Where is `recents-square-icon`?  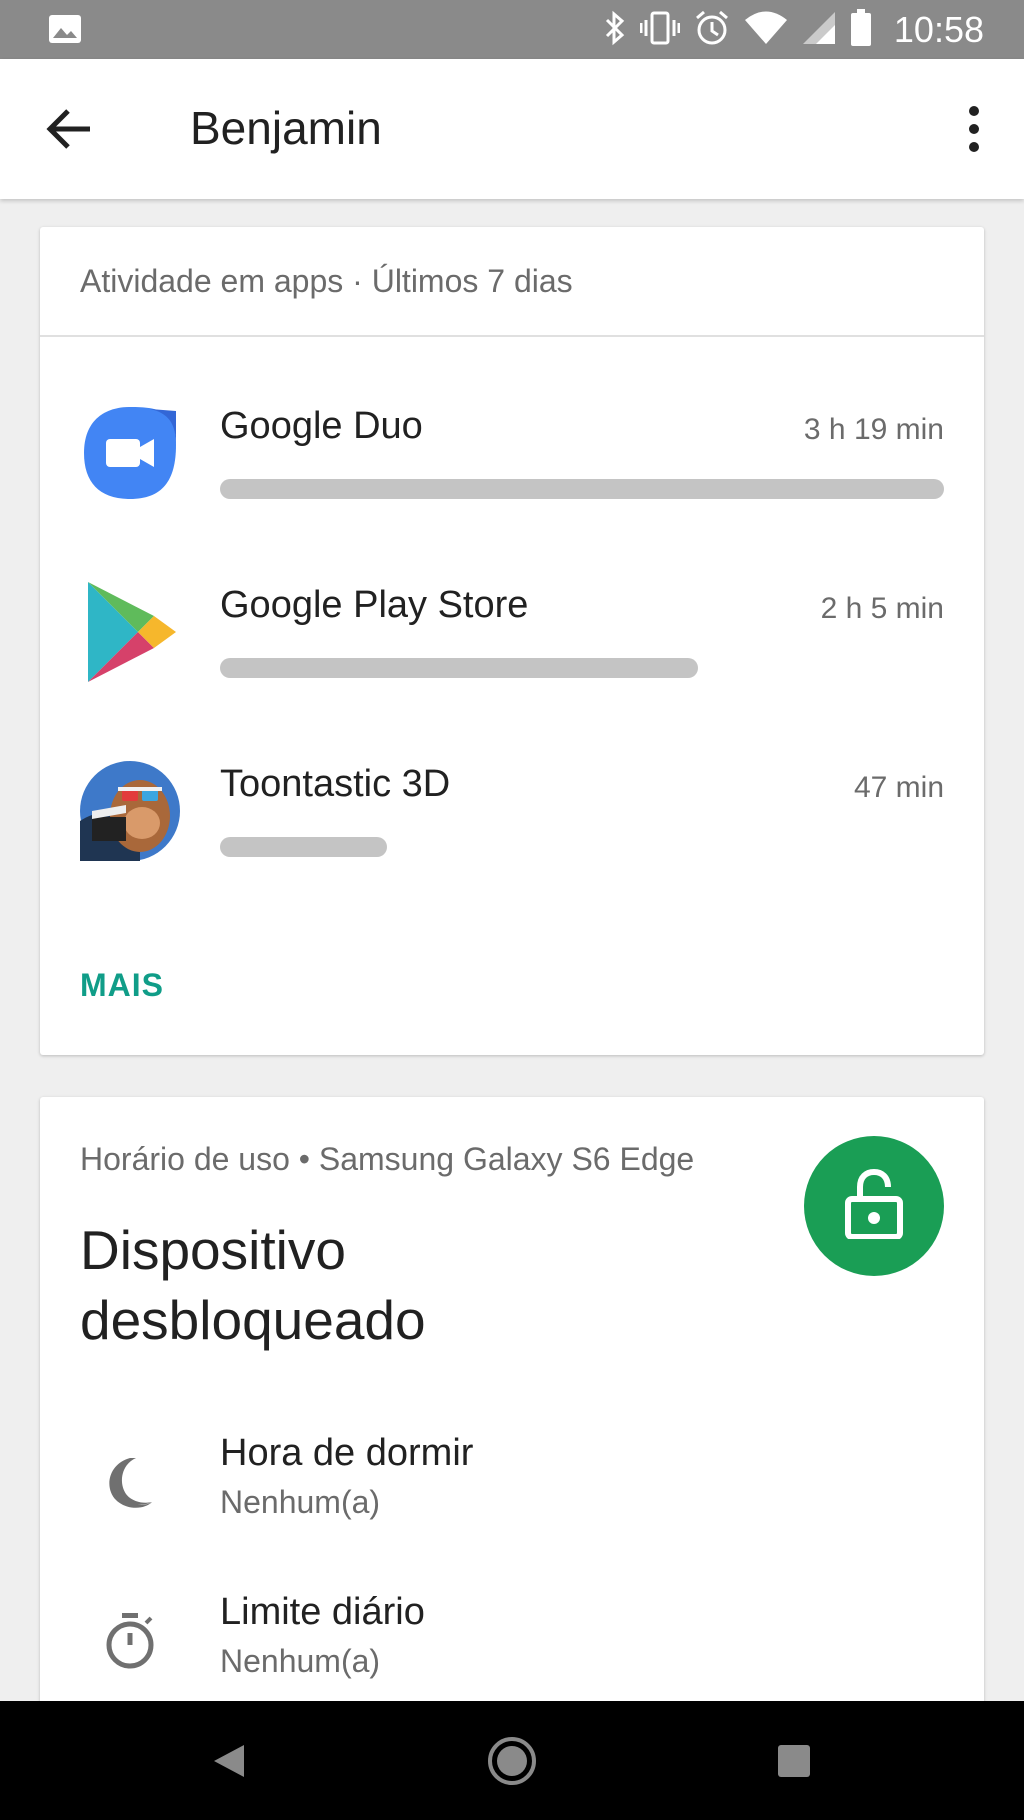
recents-square-icon is located at coordinates (794, 1761).